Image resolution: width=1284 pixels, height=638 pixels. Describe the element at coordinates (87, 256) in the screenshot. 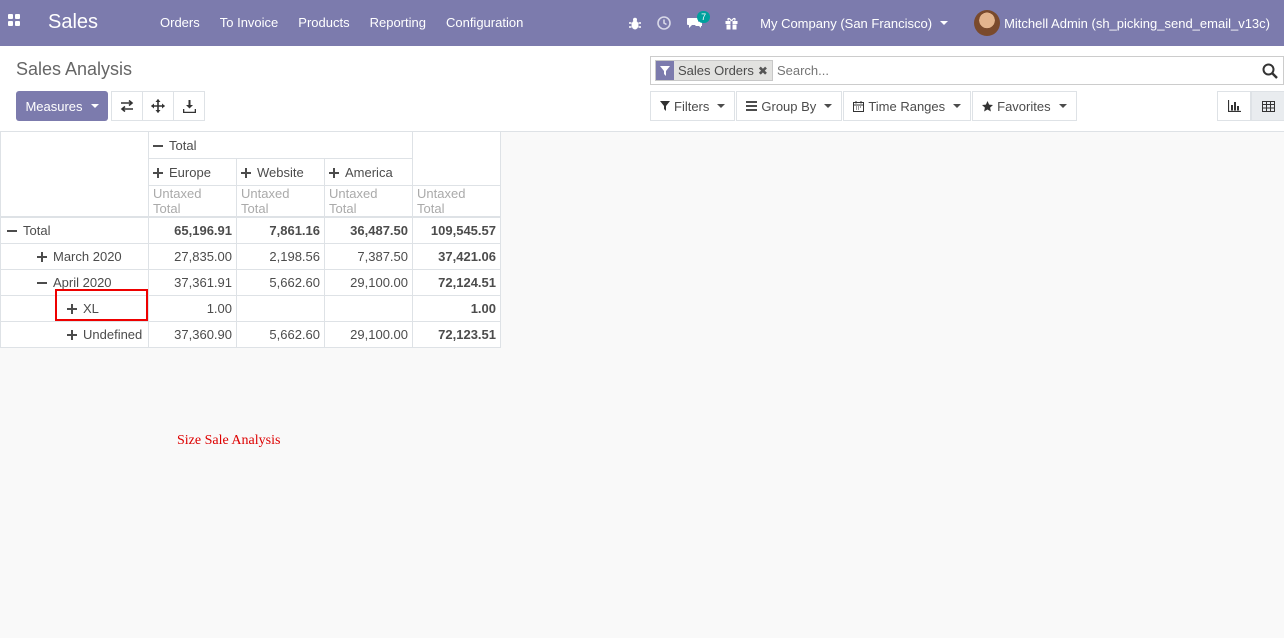

I see `row-header-label: March 2020` at that location.